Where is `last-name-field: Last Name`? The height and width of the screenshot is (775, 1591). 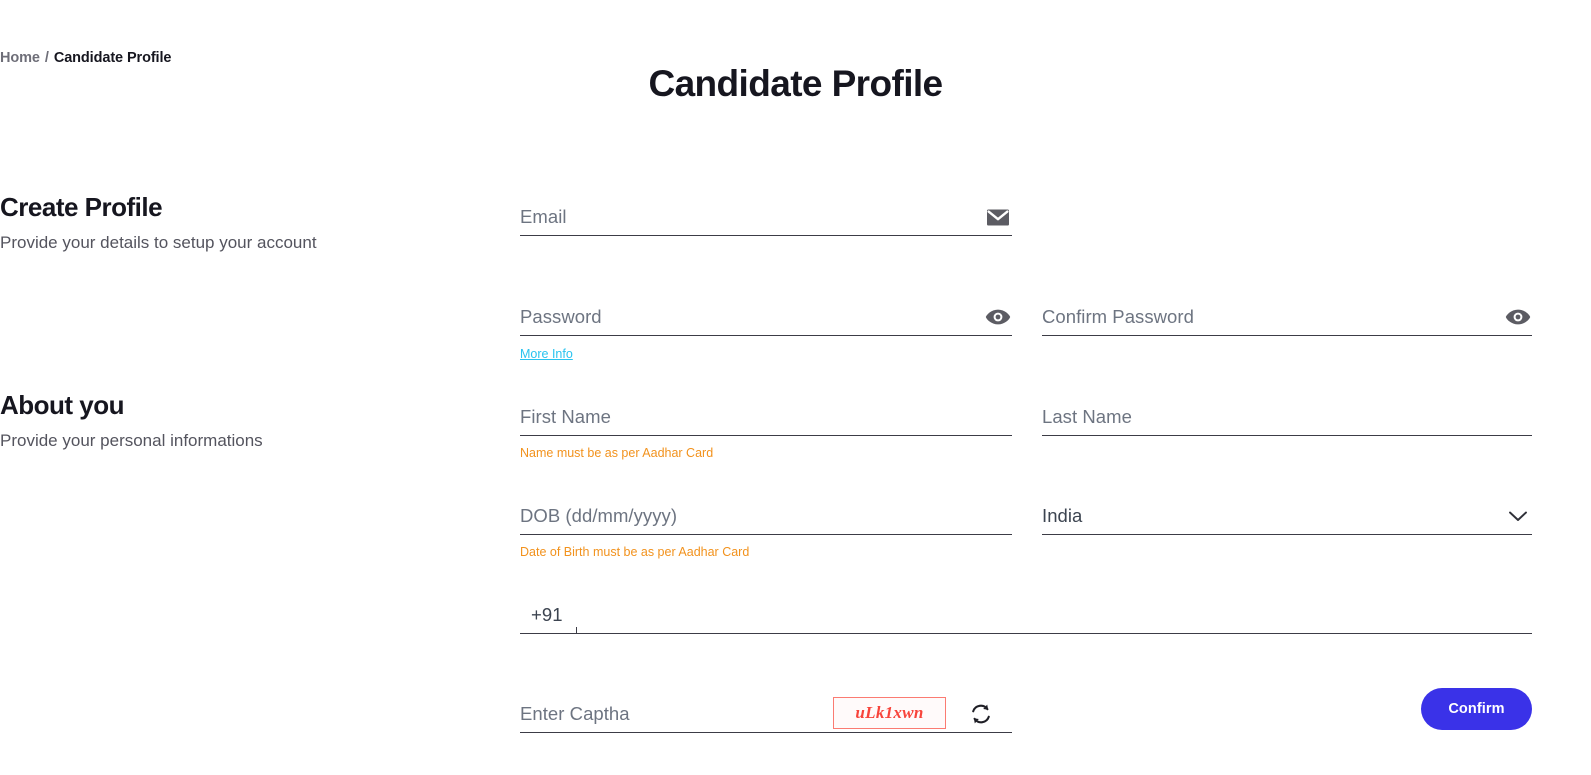
last-name-field: Last Name is located at coordinates (1287, 416).